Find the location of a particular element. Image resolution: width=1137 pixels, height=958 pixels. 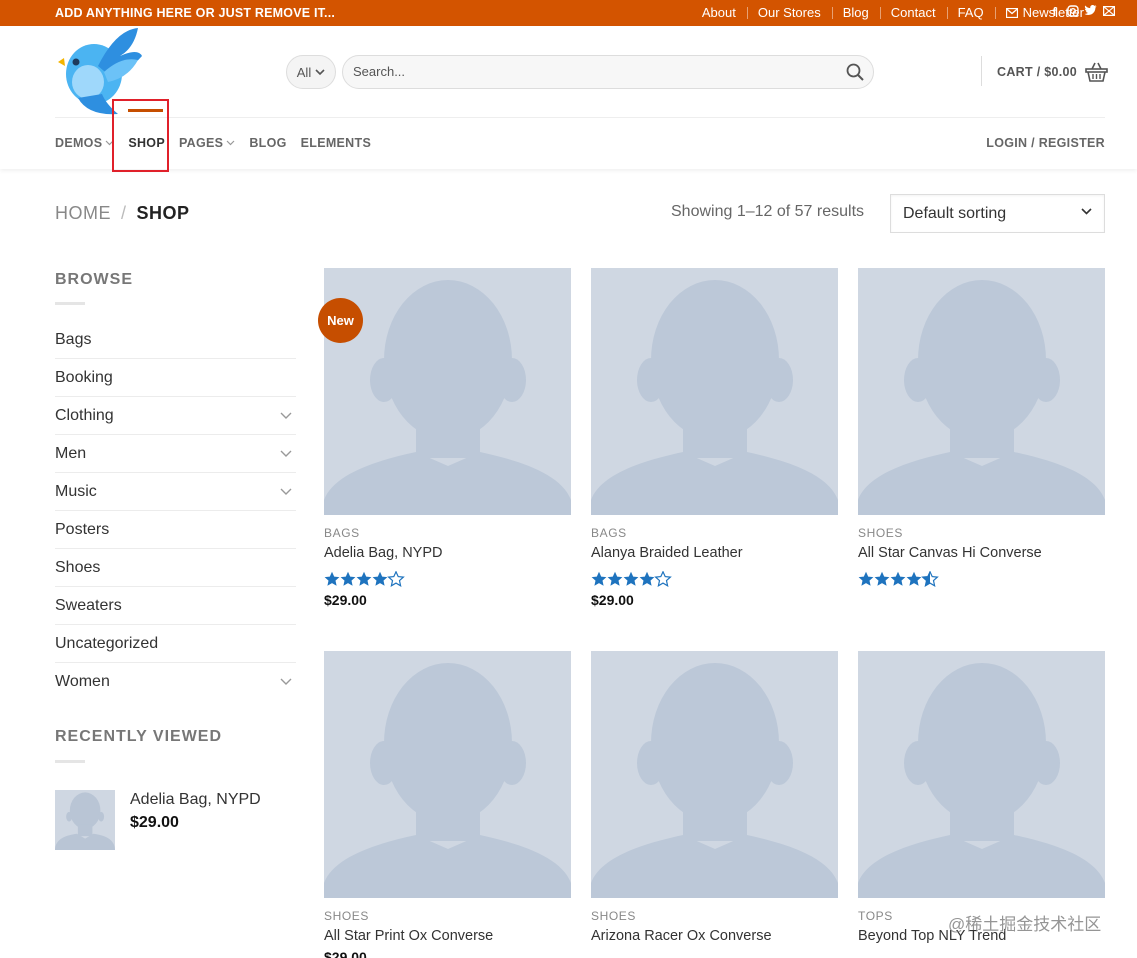

instagram-icon is located at coordinates (1072, 12).